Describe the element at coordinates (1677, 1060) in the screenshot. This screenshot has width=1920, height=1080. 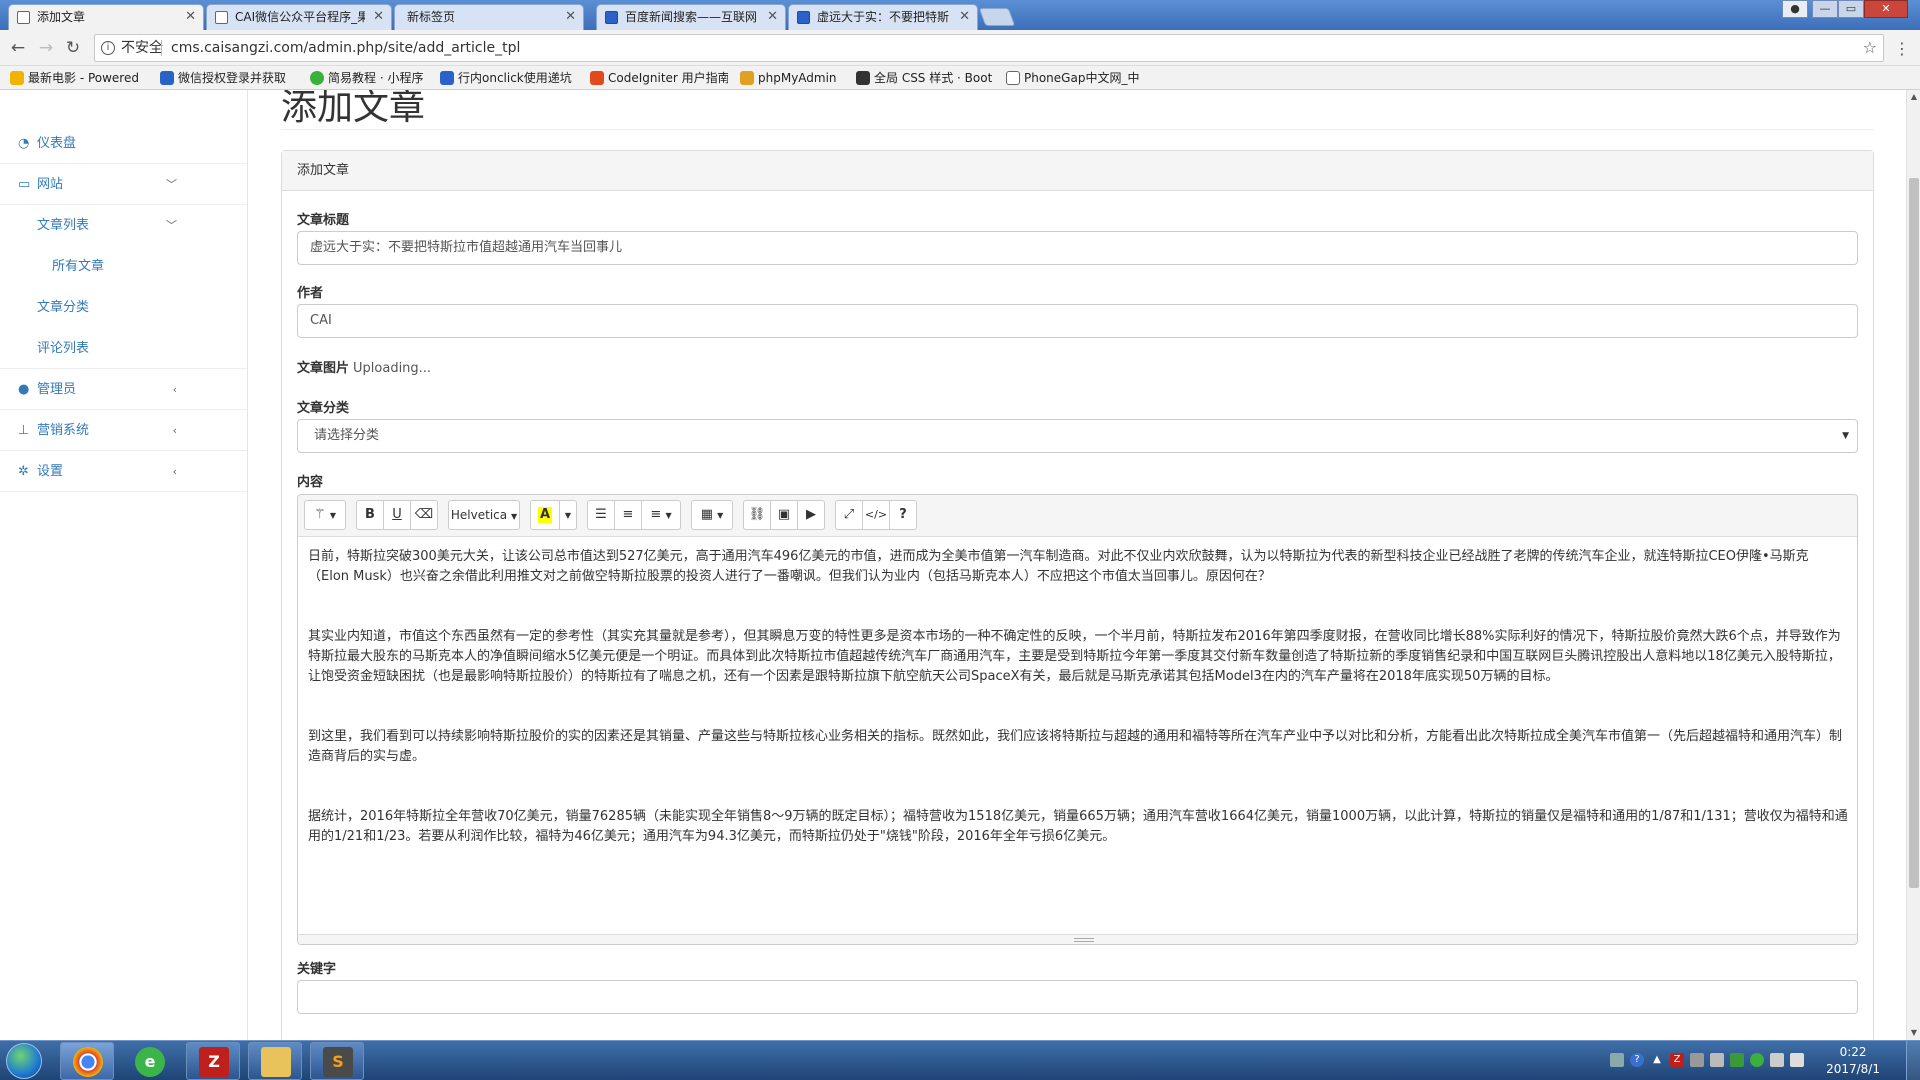
I see `filezilla-tray-icon: Z` at that location.